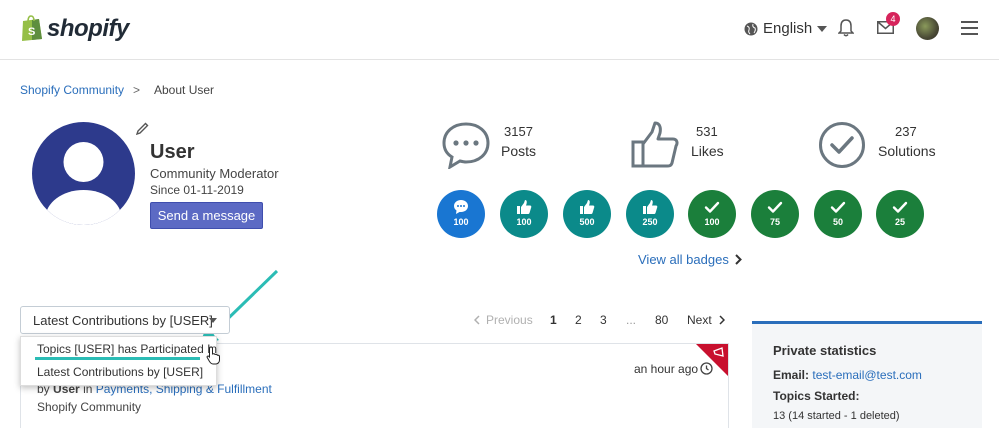 The image size is (999, 428). Describe the element at coordinates (83, 173) in the screenshot. I see `profile-avatar` at that location.